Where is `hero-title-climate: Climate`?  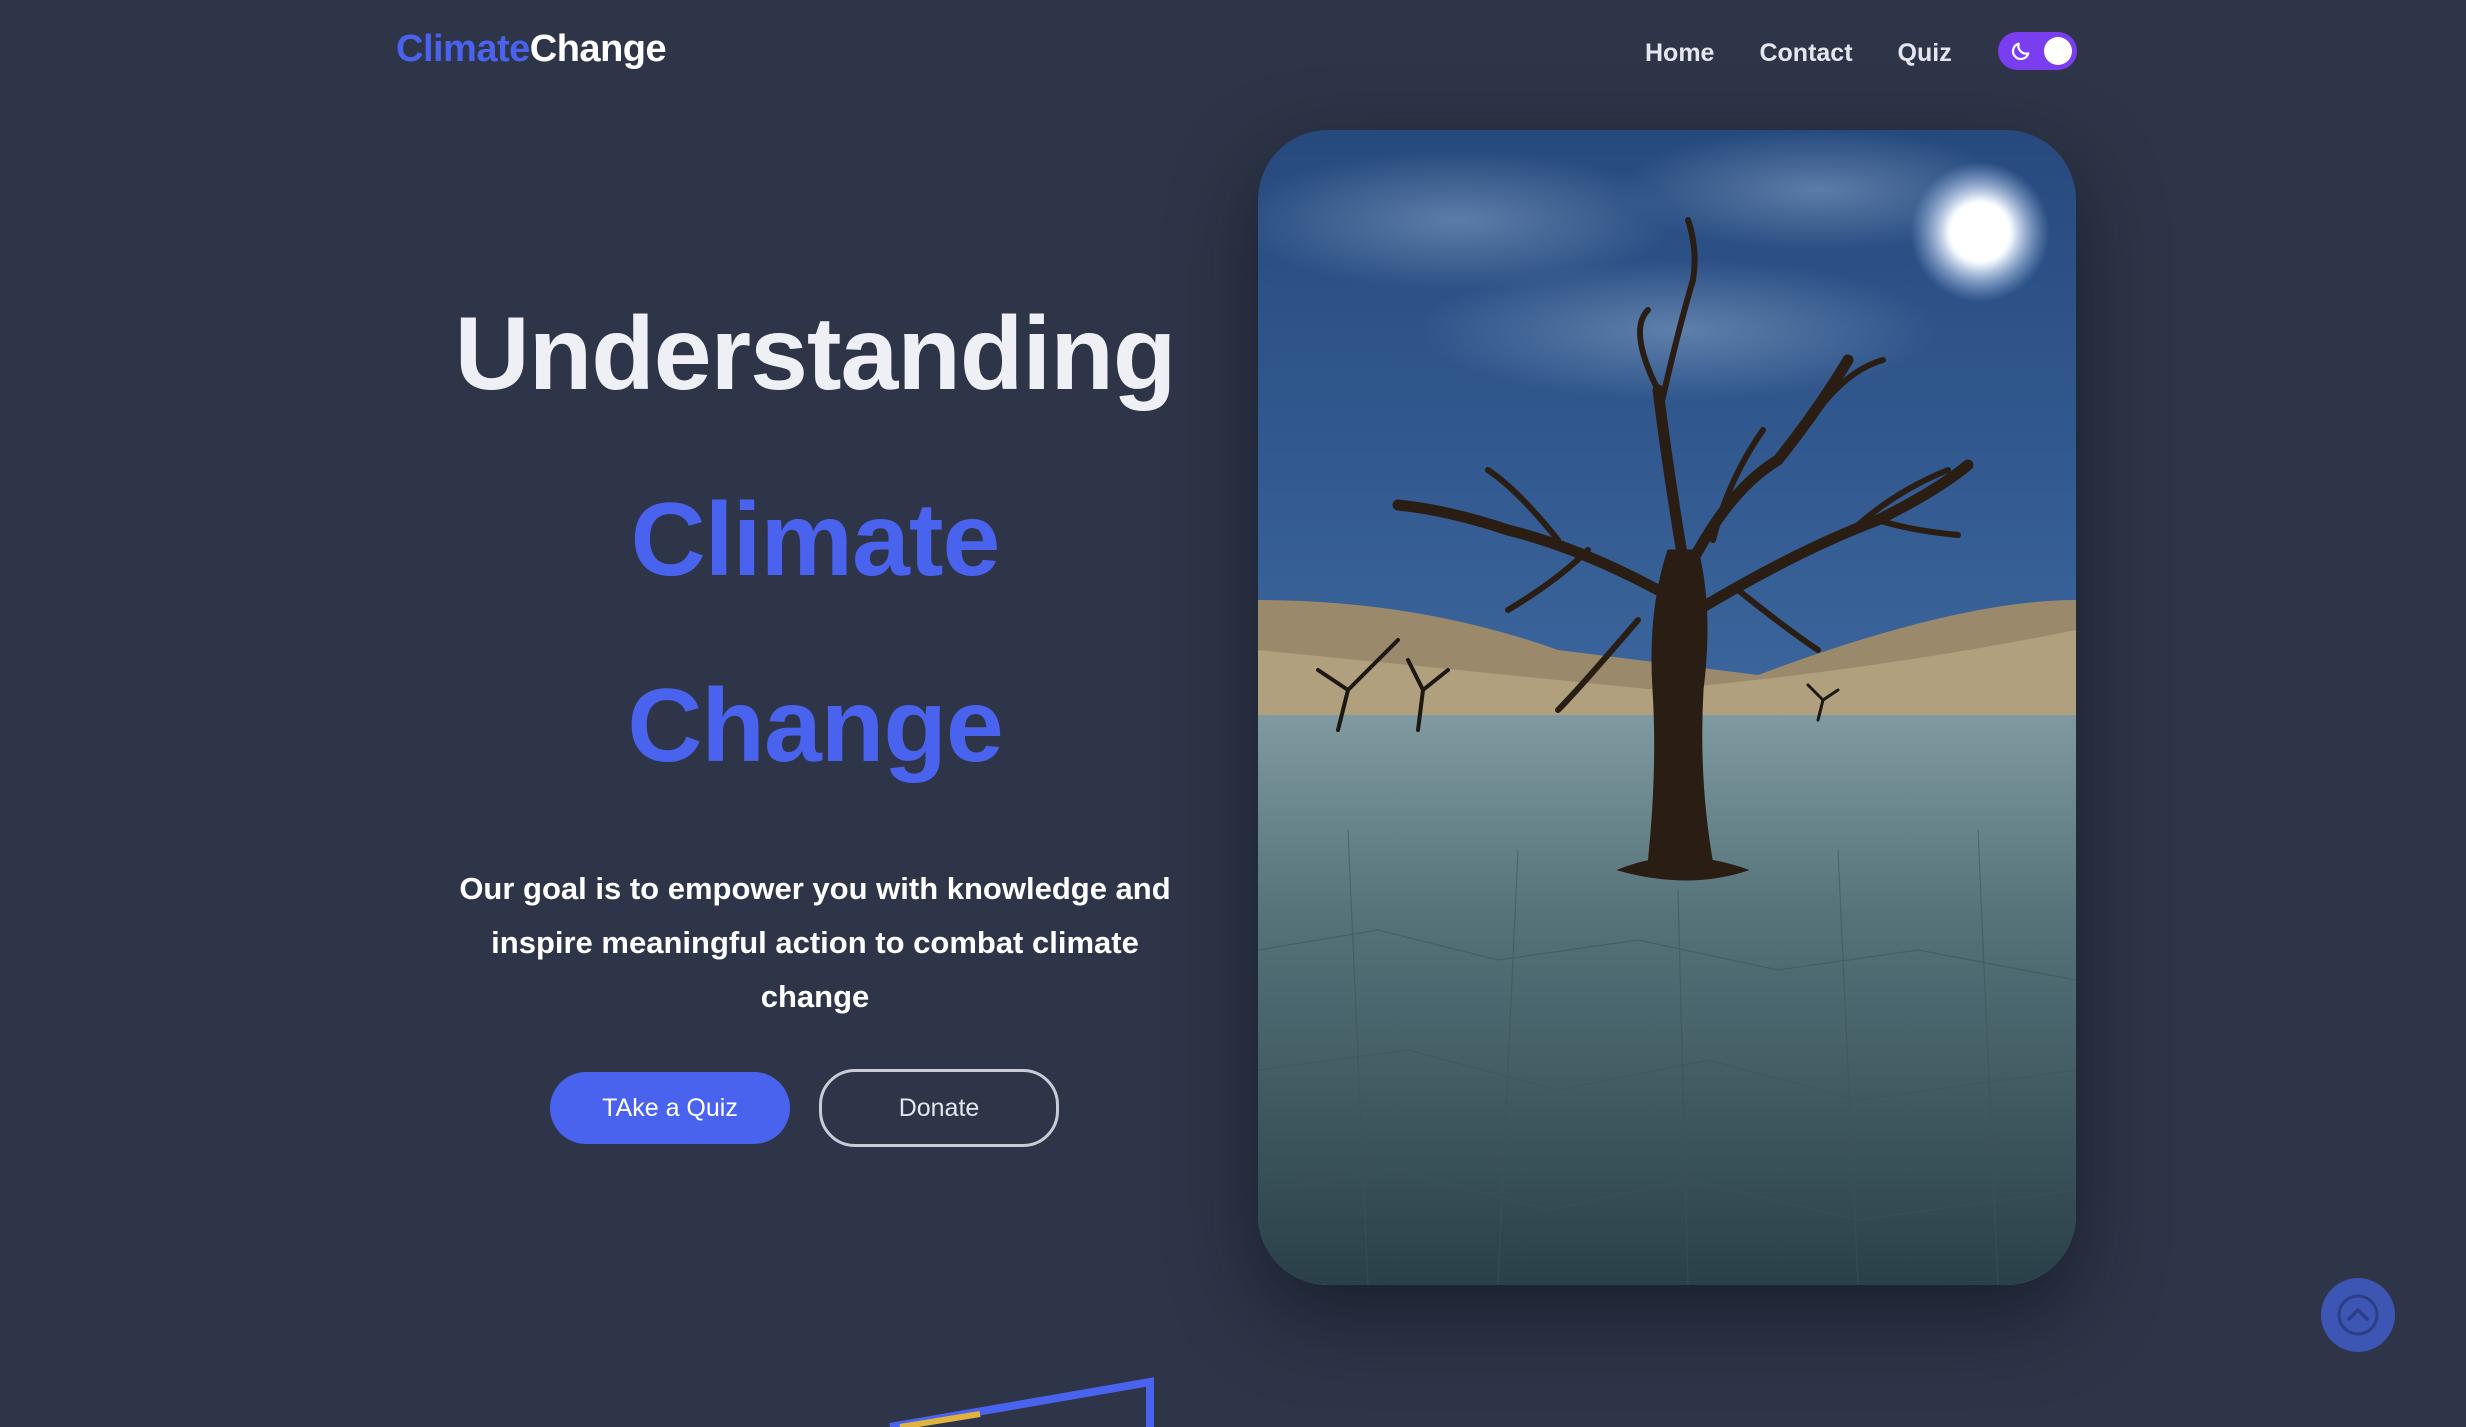 hero-title-climate: Climate is located at coordinates (815, 540).